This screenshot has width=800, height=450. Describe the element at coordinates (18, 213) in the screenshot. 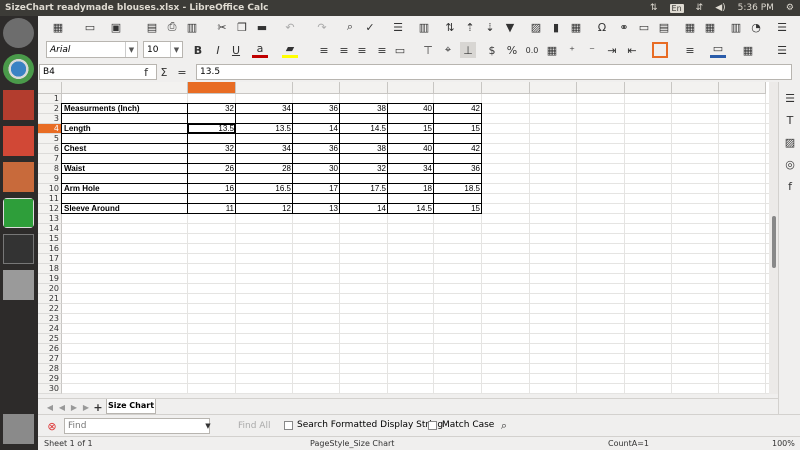

I see `libreoffice-calc-icon` at that location.